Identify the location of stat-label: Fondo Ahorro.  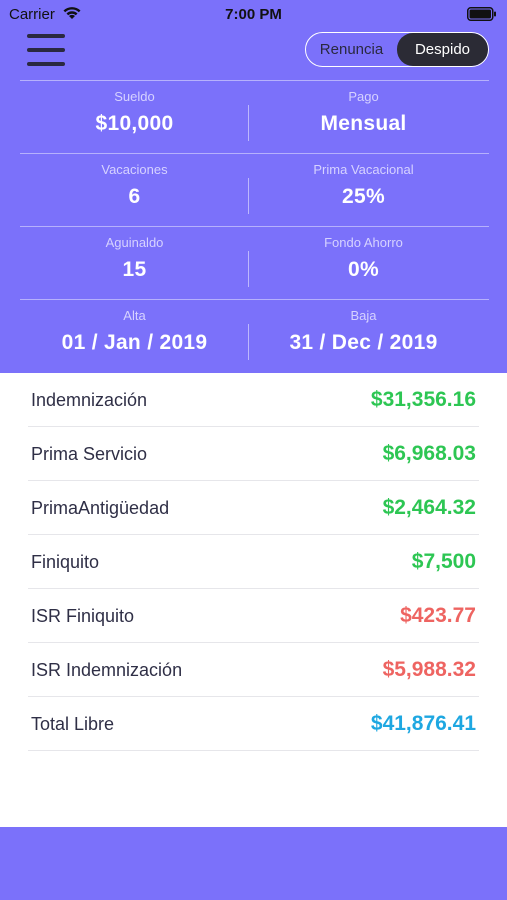
(363, 242).